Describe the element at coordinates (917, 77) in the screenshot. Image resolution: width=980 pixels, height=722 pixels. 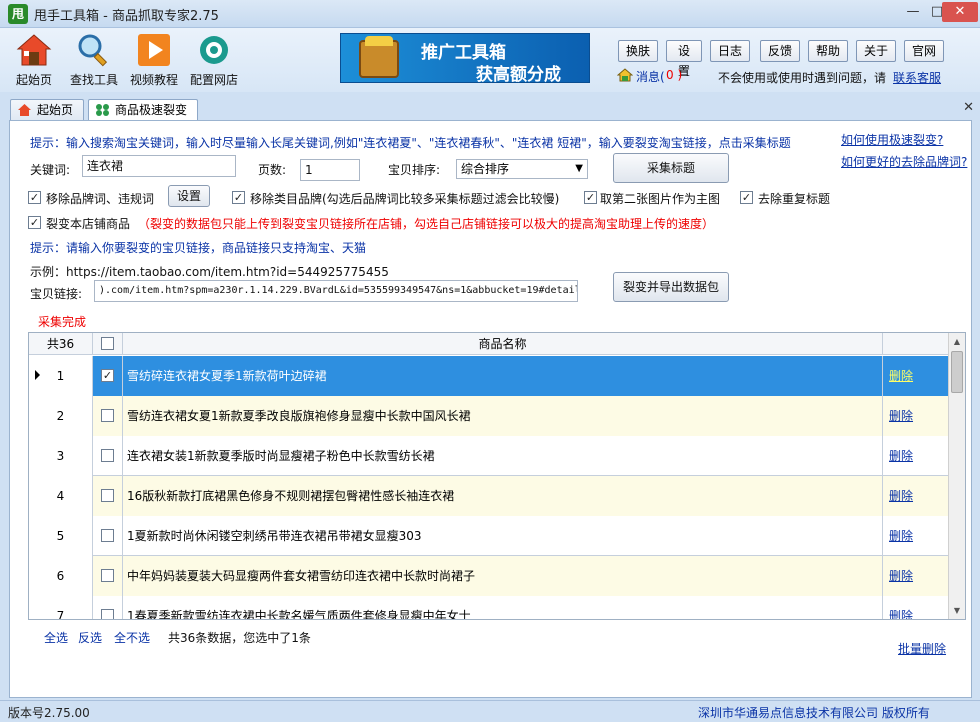
I see `contact-support-link: 联系客服` at that location.